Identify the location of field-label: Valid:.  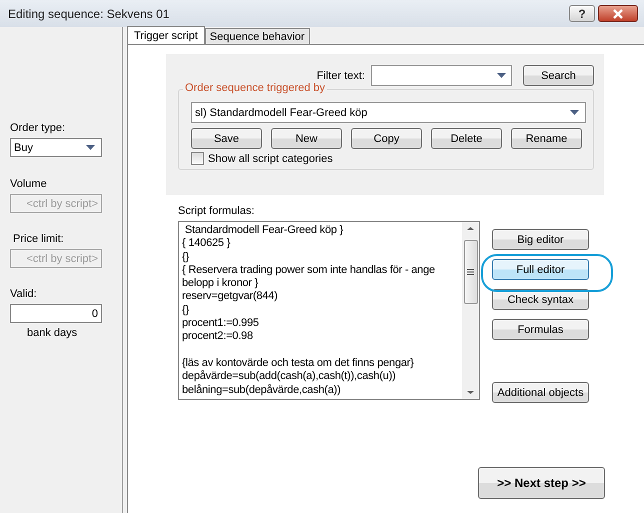
(24, 294).